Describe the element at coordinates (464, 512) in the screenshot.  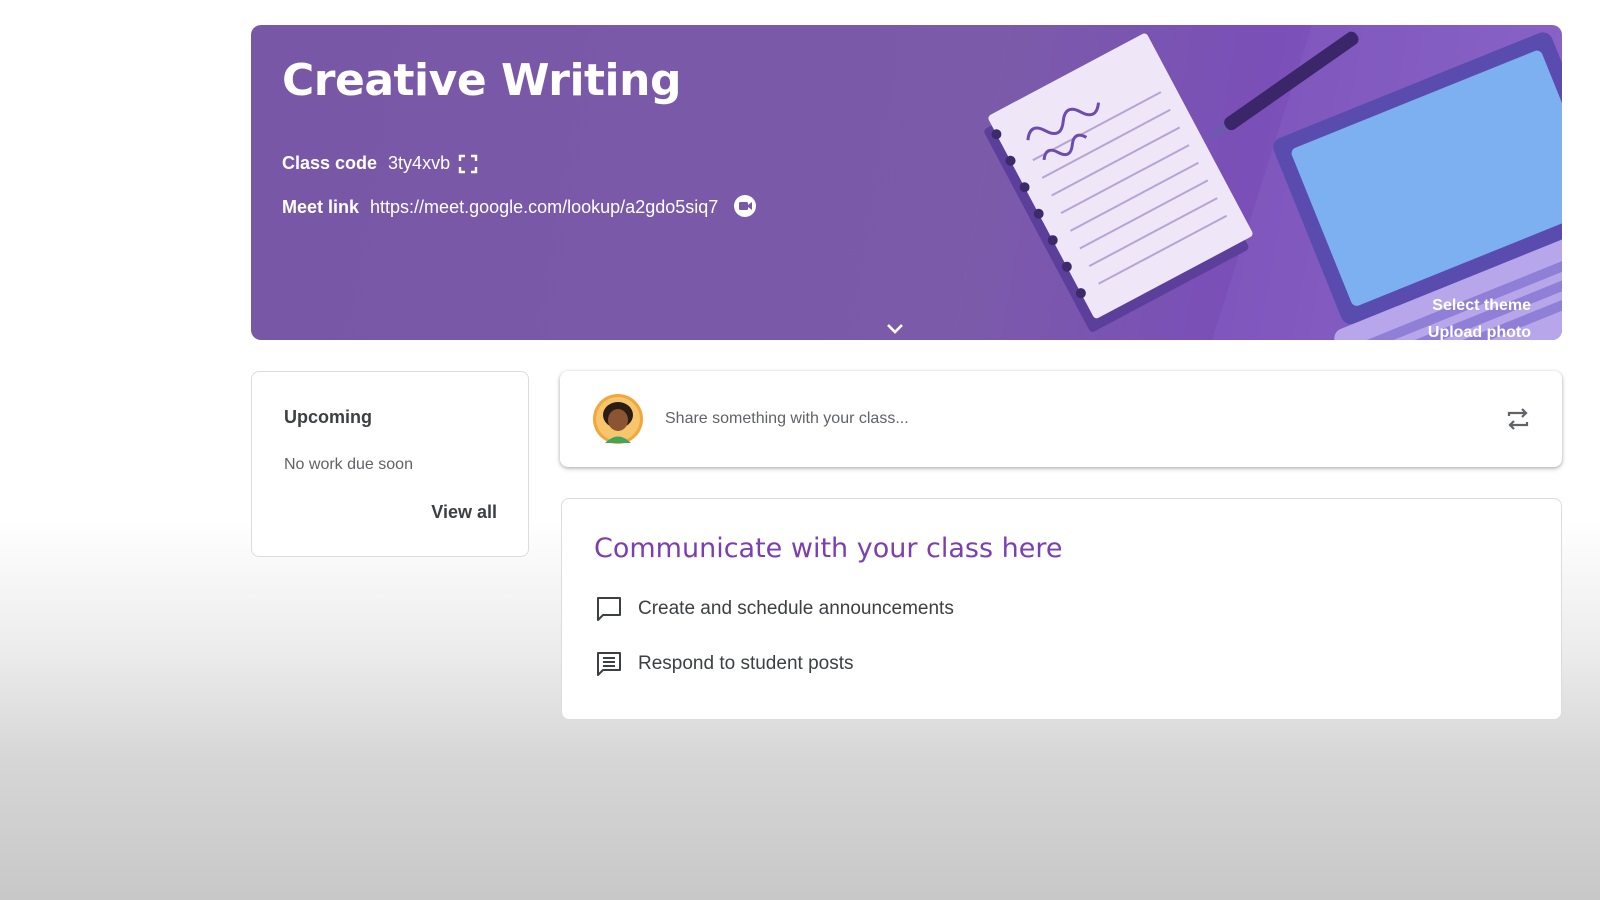
I see `view-all-link: View all` at that location.